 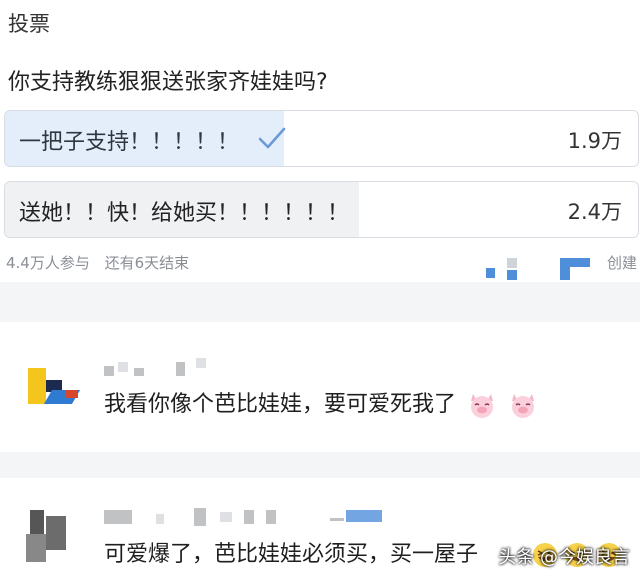 What do you see at coordinates (594, 212) in the screenshot?
I see `option-count: 2.4万` at bounding box center [594, 212].